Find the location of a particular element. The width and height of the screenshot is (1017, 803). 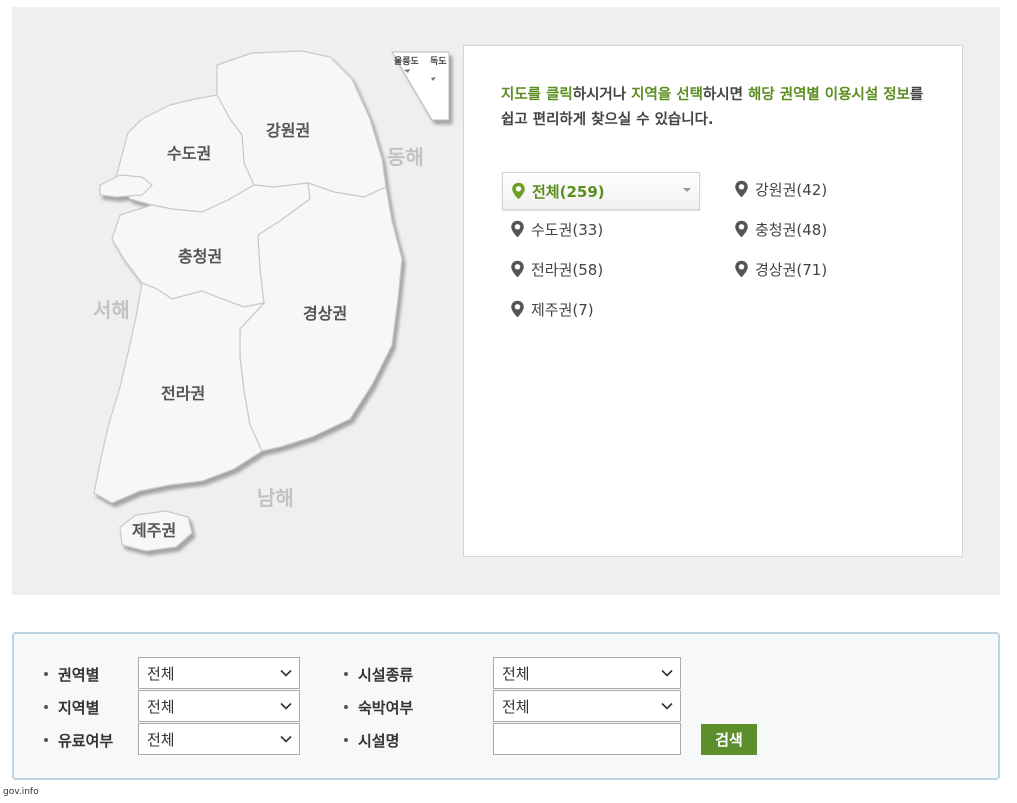

label-gangwon: 강원권 is located at coordinates (288, 130).